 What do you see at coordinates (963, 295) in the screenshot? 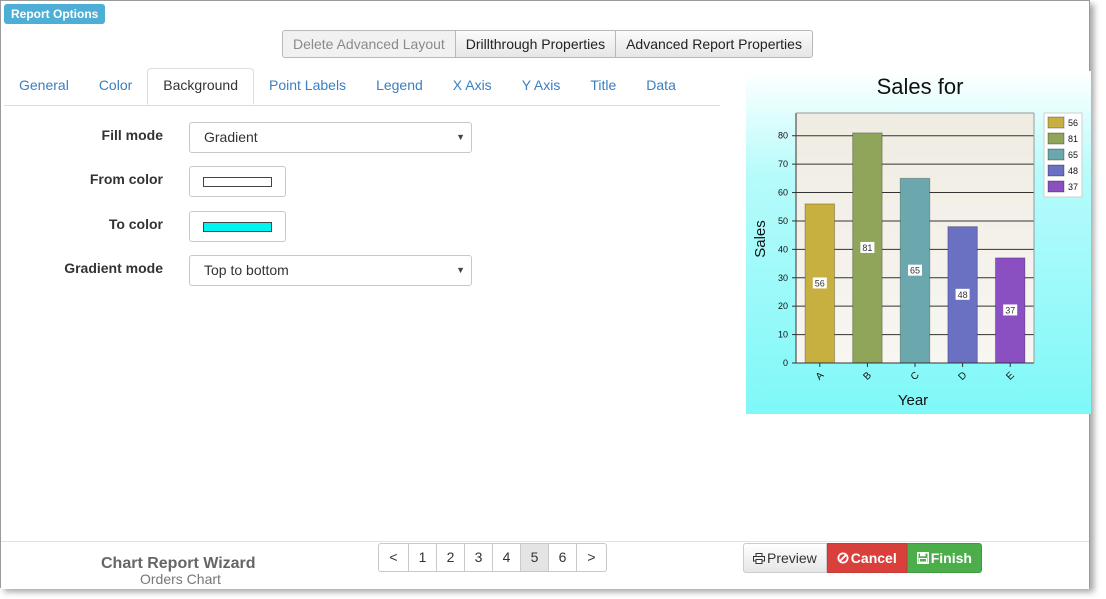
I see `data-label: 48` at bounding box center [963, 295].